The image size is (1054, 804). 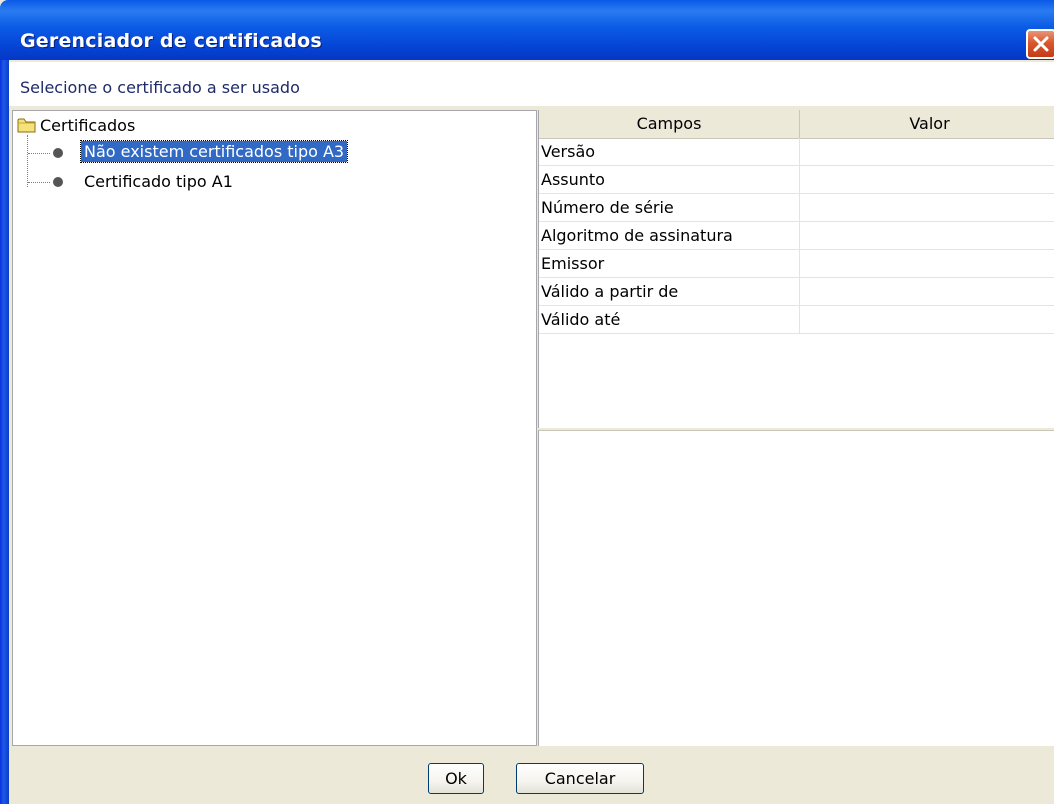 What do you see at coordinates (214, 151) in the screenshot?
I see `tree-item-a3: Não existem certificados tipo A3` at bounding box center [214, 151].